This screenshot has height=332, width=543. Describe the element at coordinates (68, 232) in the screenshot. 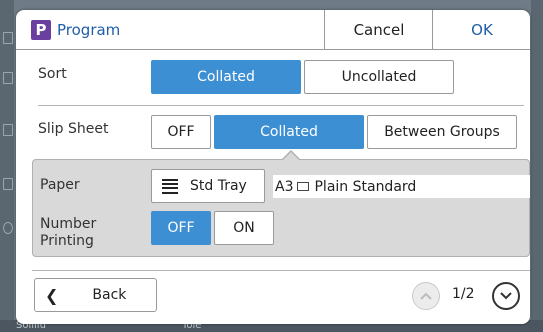

I see `number-printing-label: Number Printing` at that location.